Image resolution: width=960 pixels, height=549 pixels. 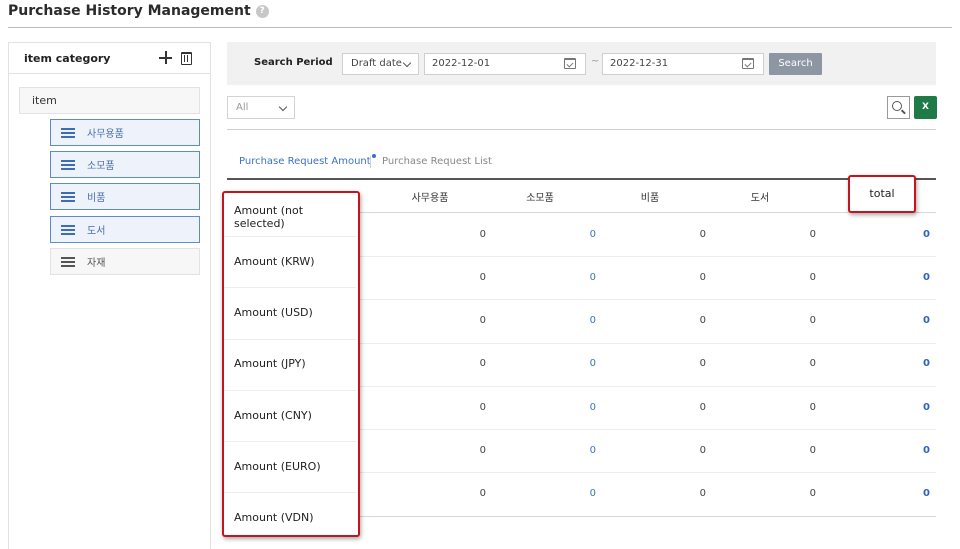 I want to click on row-label: Amount (not selected), so click(x=269, y=217).